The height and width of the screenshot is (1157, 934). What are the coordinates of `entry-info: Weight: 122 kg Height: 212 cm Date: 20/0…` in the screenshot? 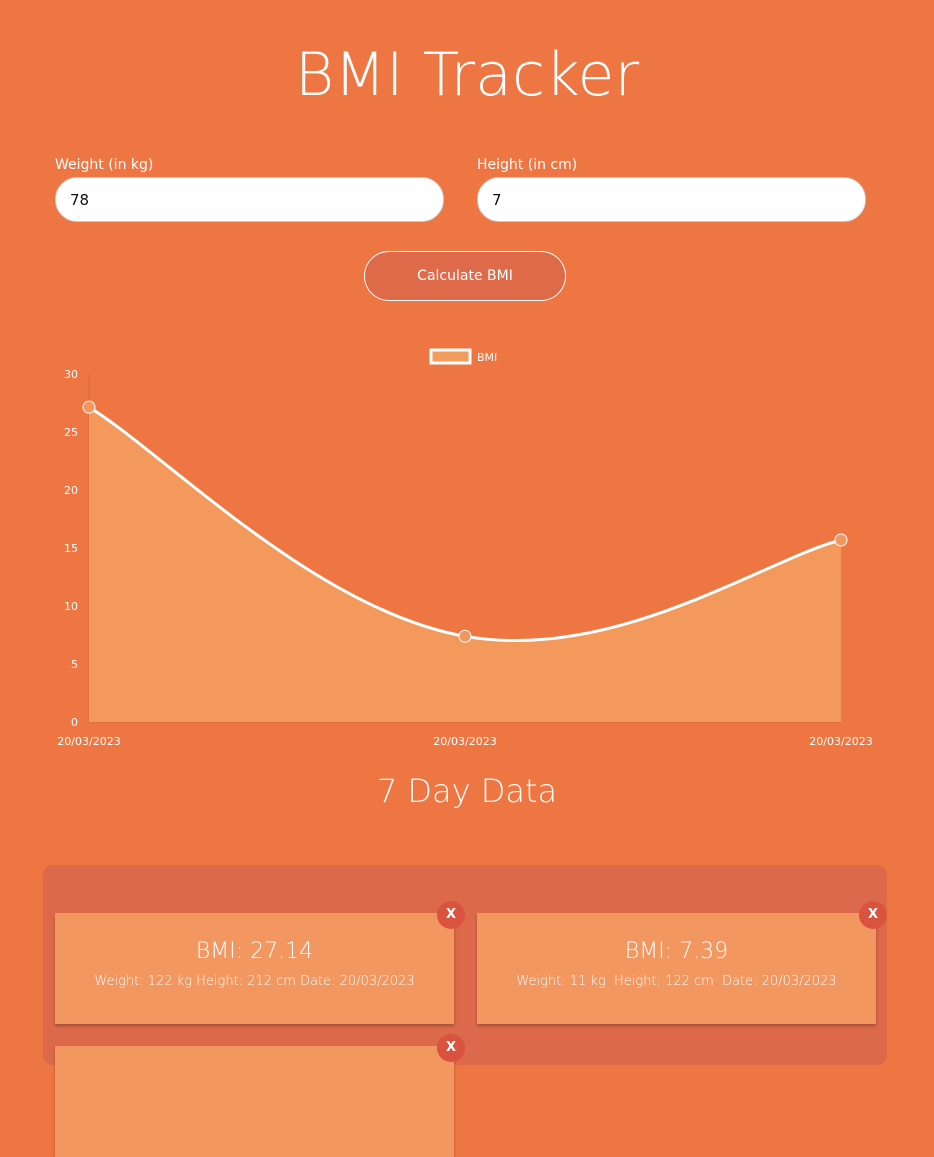 It's located at (254, 981).